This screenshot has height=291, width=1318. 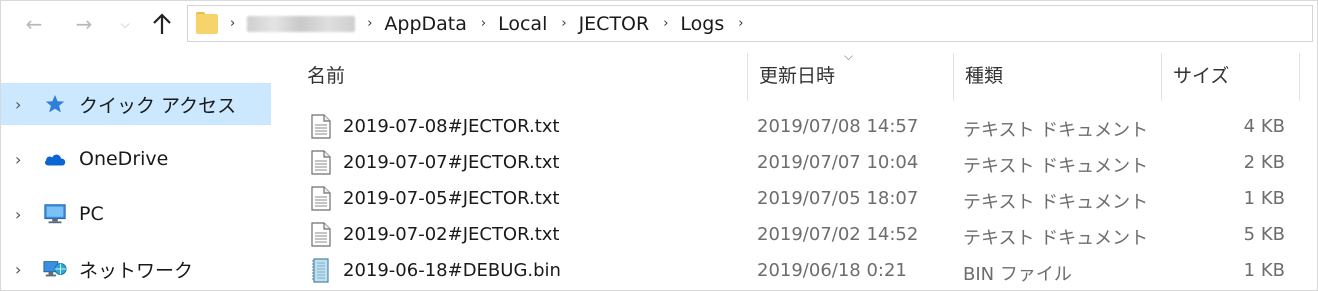 I want to click on binary-file-icon, so click(x=320, y=270).